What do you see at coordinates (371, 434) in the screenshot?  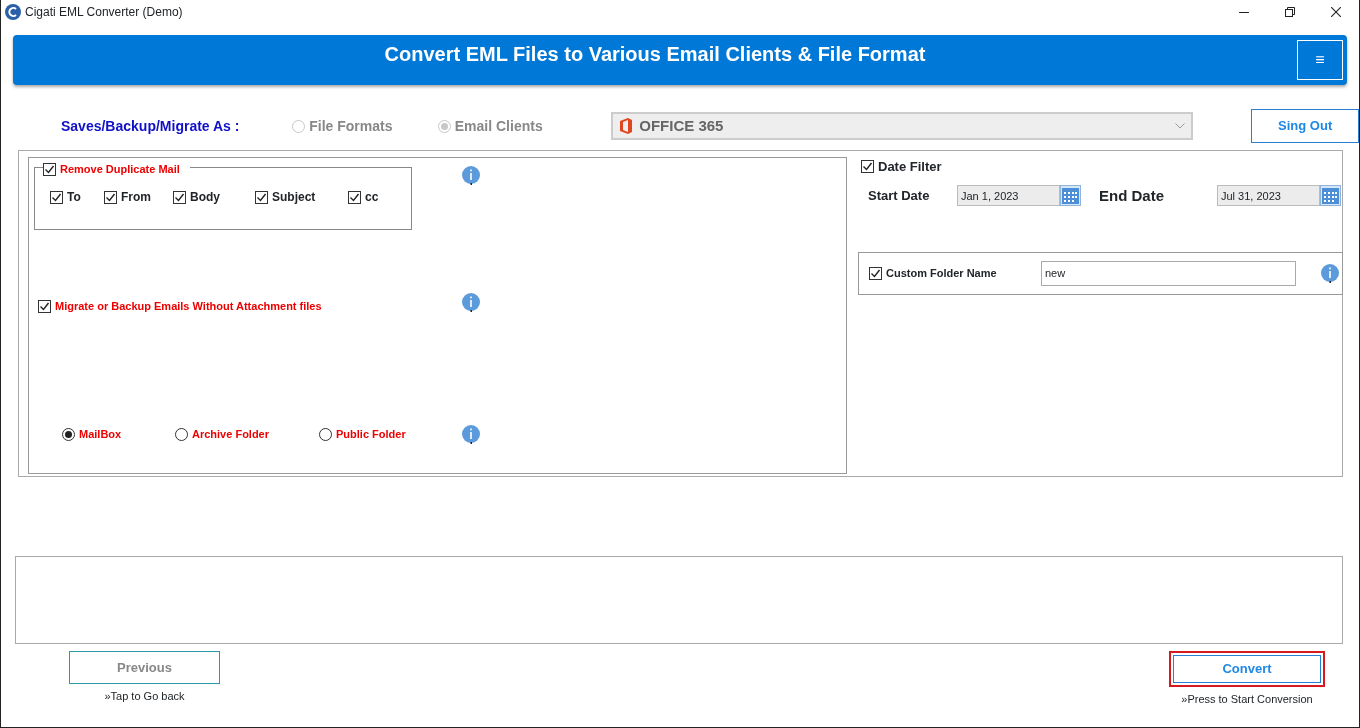 I see `radio-label: Public Folder` at bounding box center [371, 434].